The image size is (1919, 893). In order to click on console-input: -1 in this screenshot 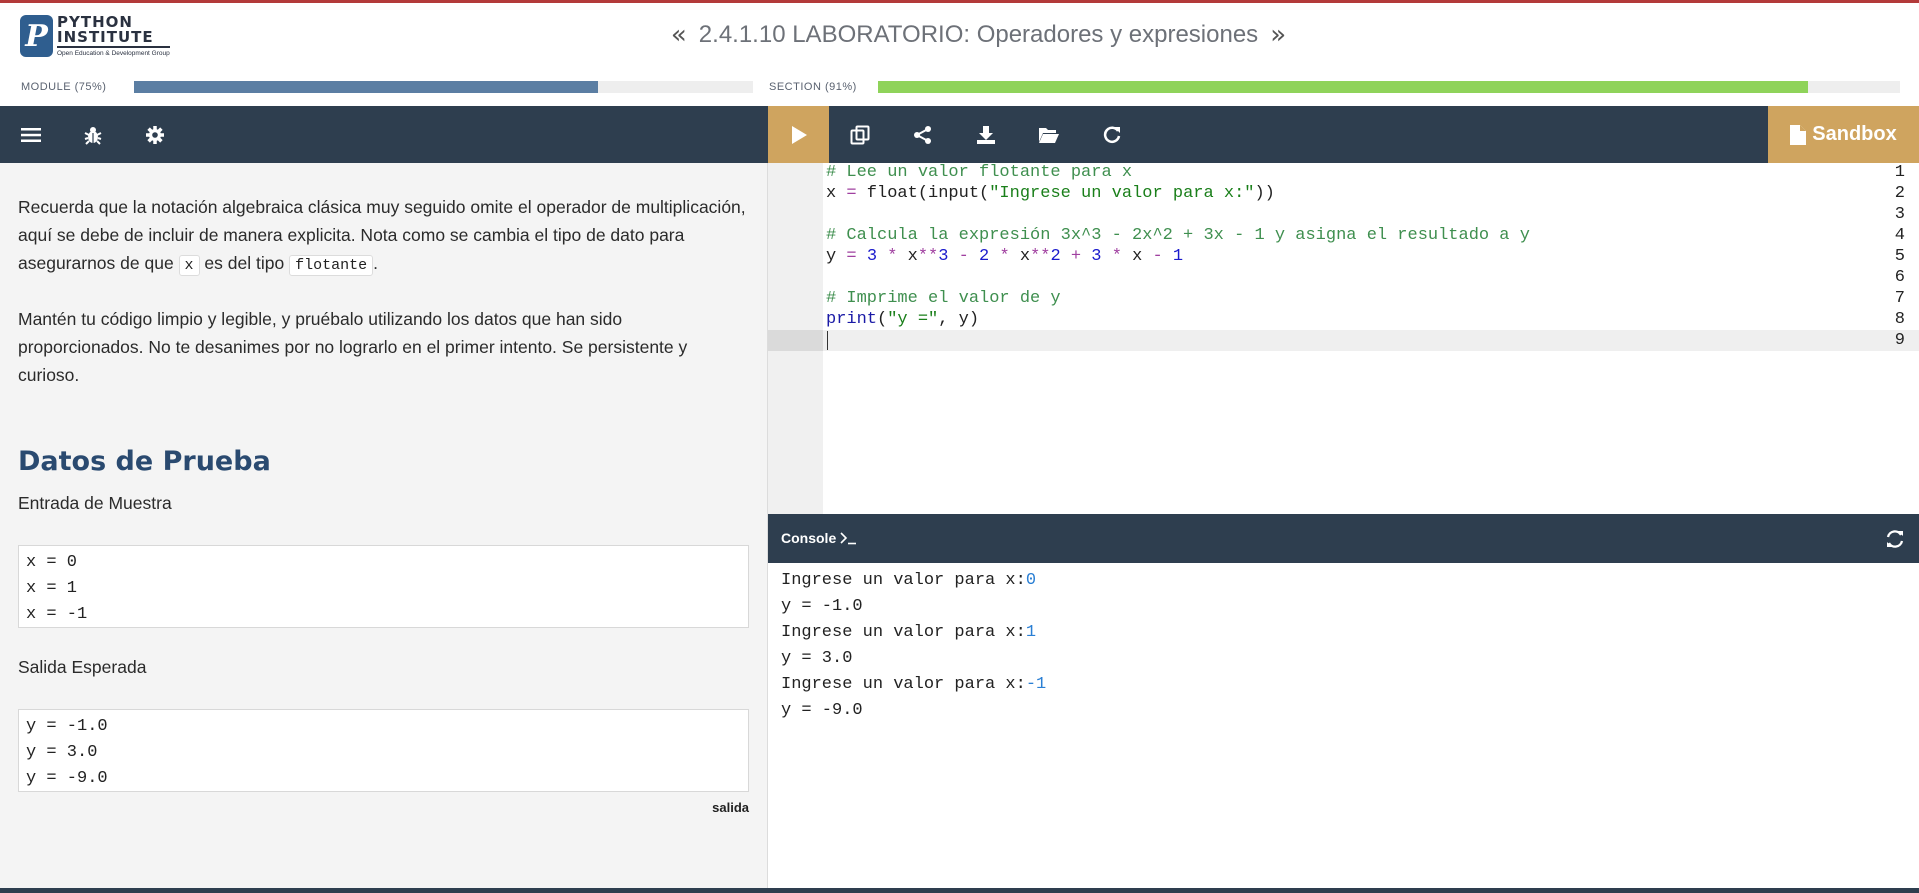, I will do `click(1036, 684)`.